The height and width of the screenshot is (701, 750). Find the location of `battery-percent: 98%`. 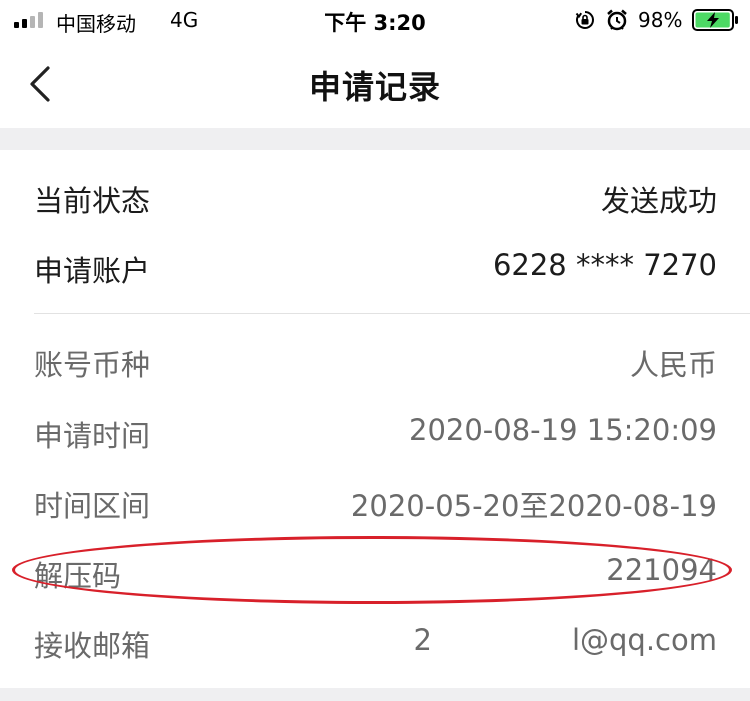

battery-percent: 98% is located at coordinates (660, 20).